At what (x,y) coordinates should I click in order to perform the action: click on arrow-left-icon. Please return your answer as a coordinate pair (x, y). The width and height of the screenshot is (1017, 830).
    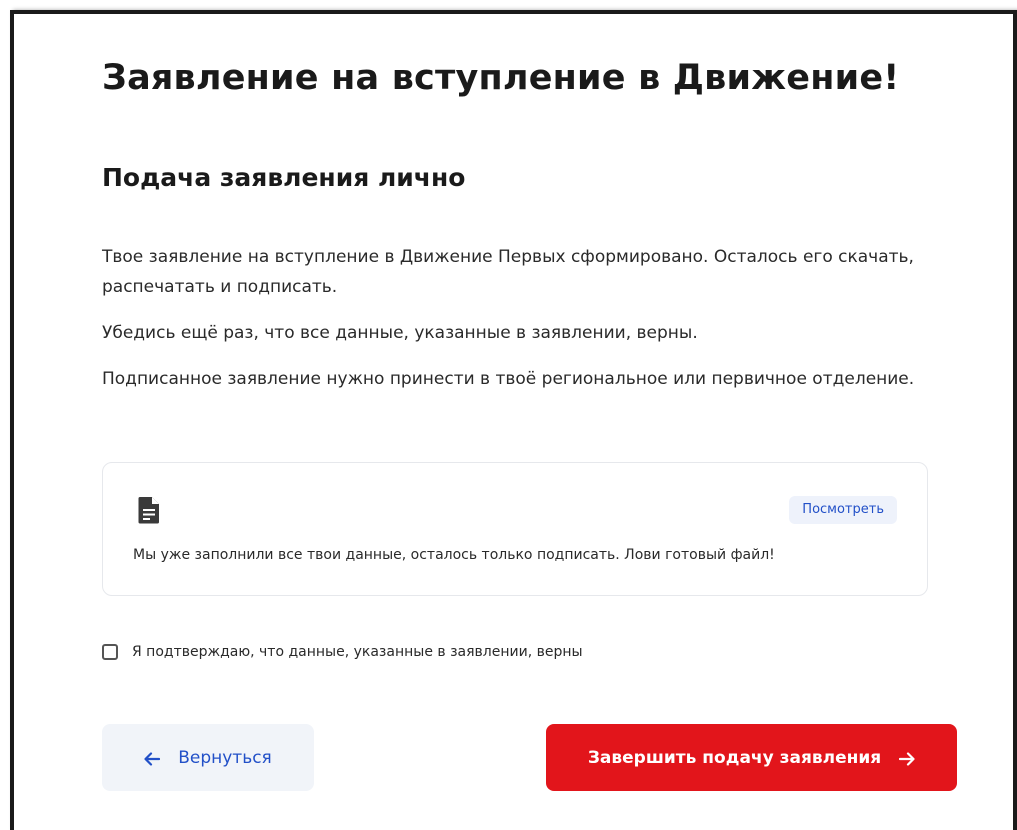
    Looking at the image, I should click on (152, 758).